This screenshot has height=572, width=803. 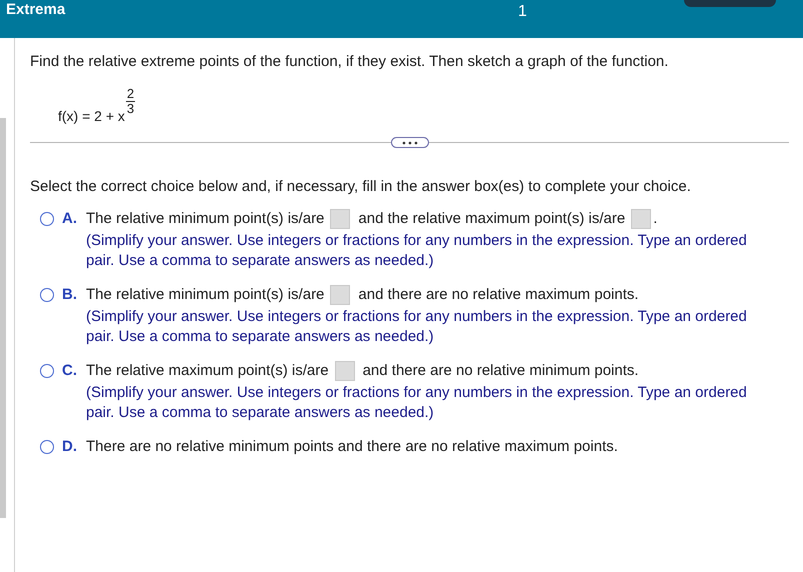 I want to click on choice-text: and there are no relative maximum points., so click(x=498, y=295).